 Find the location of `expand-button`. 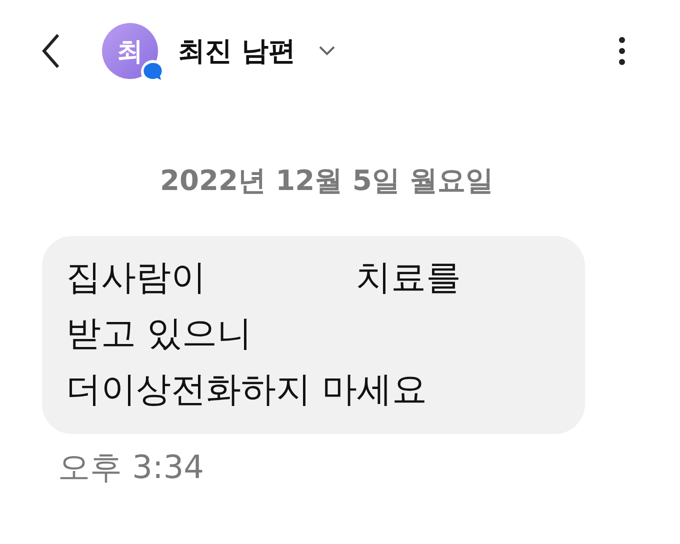

expand-button is located at coordinates (327, 51).